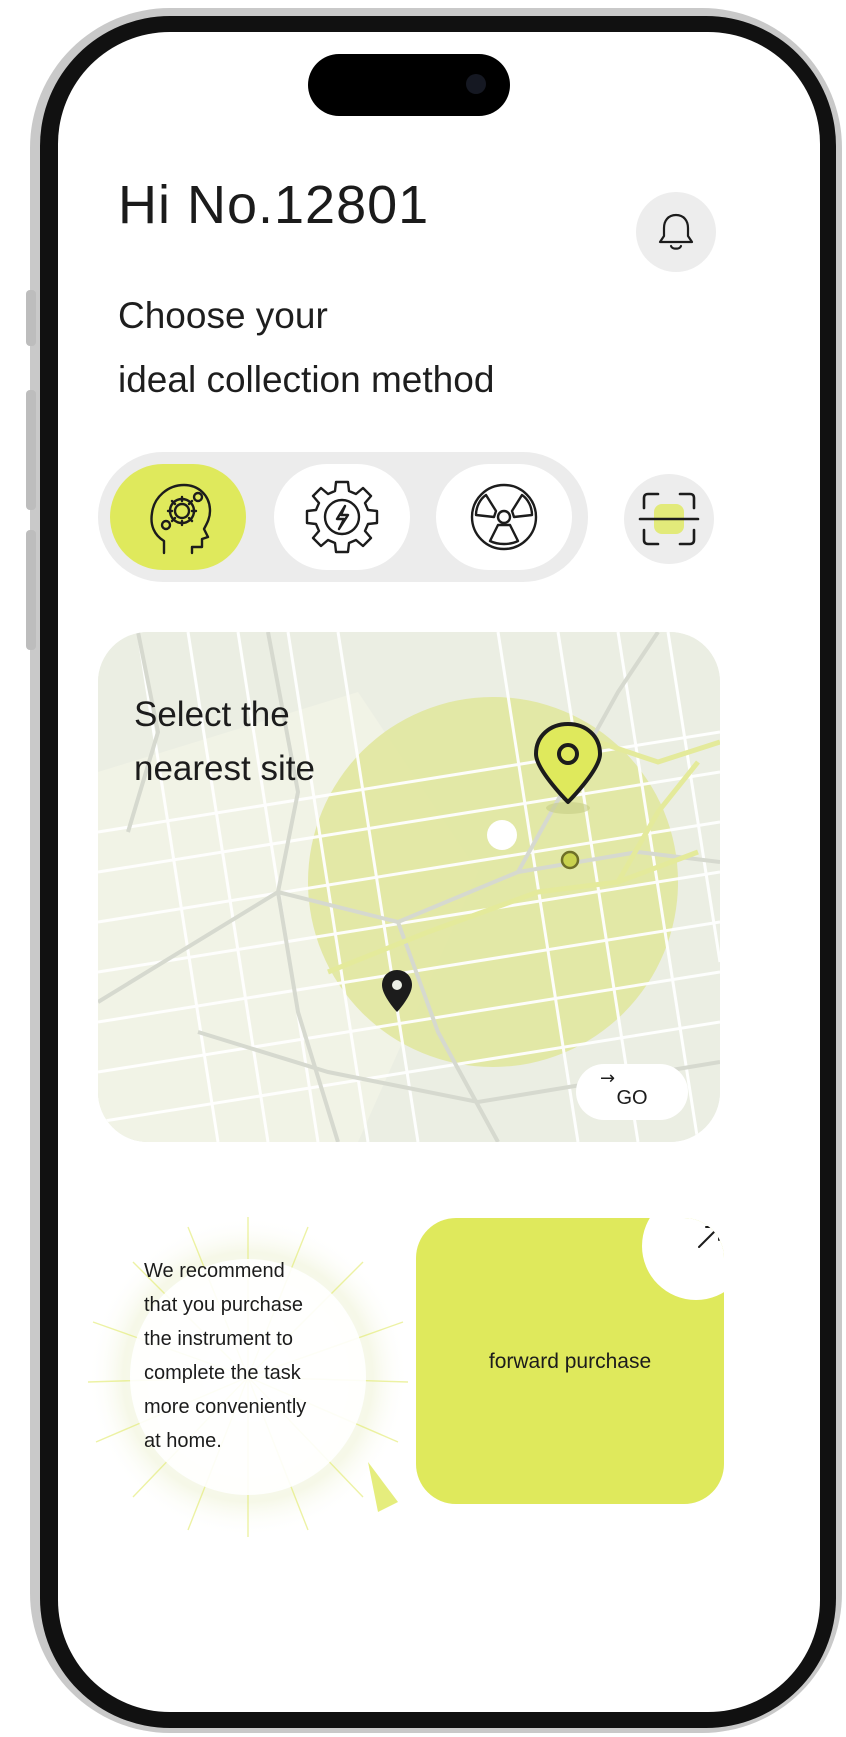  What do you see at coordinates (709, 1237) in the screenshot?
I see `arrow-up-right-icon` at bounding box center [709, 1237].